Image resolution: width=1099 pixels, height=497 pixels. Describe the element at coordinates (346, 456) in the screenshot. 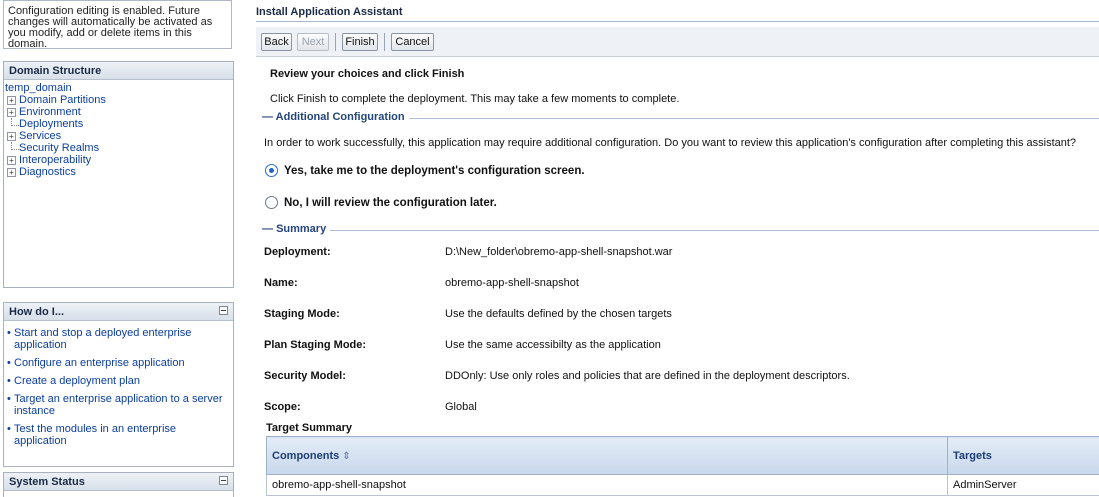

I see `sort-icon: ⇕` at that location.